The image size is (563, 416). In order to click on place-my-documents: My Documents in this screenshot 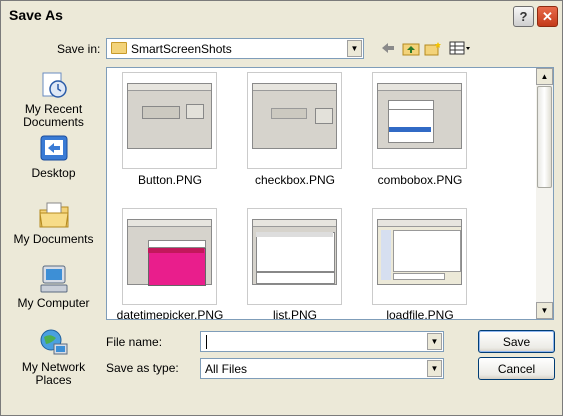, I will do `click(53, 222)`.